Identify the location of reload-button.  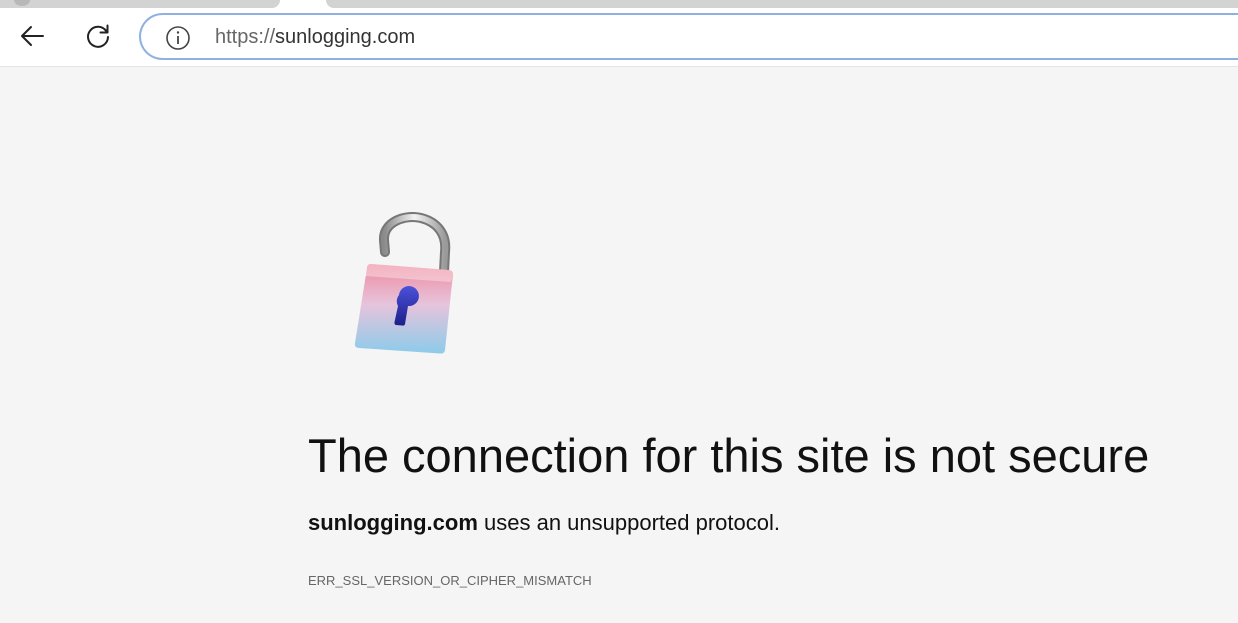
(98, 36).